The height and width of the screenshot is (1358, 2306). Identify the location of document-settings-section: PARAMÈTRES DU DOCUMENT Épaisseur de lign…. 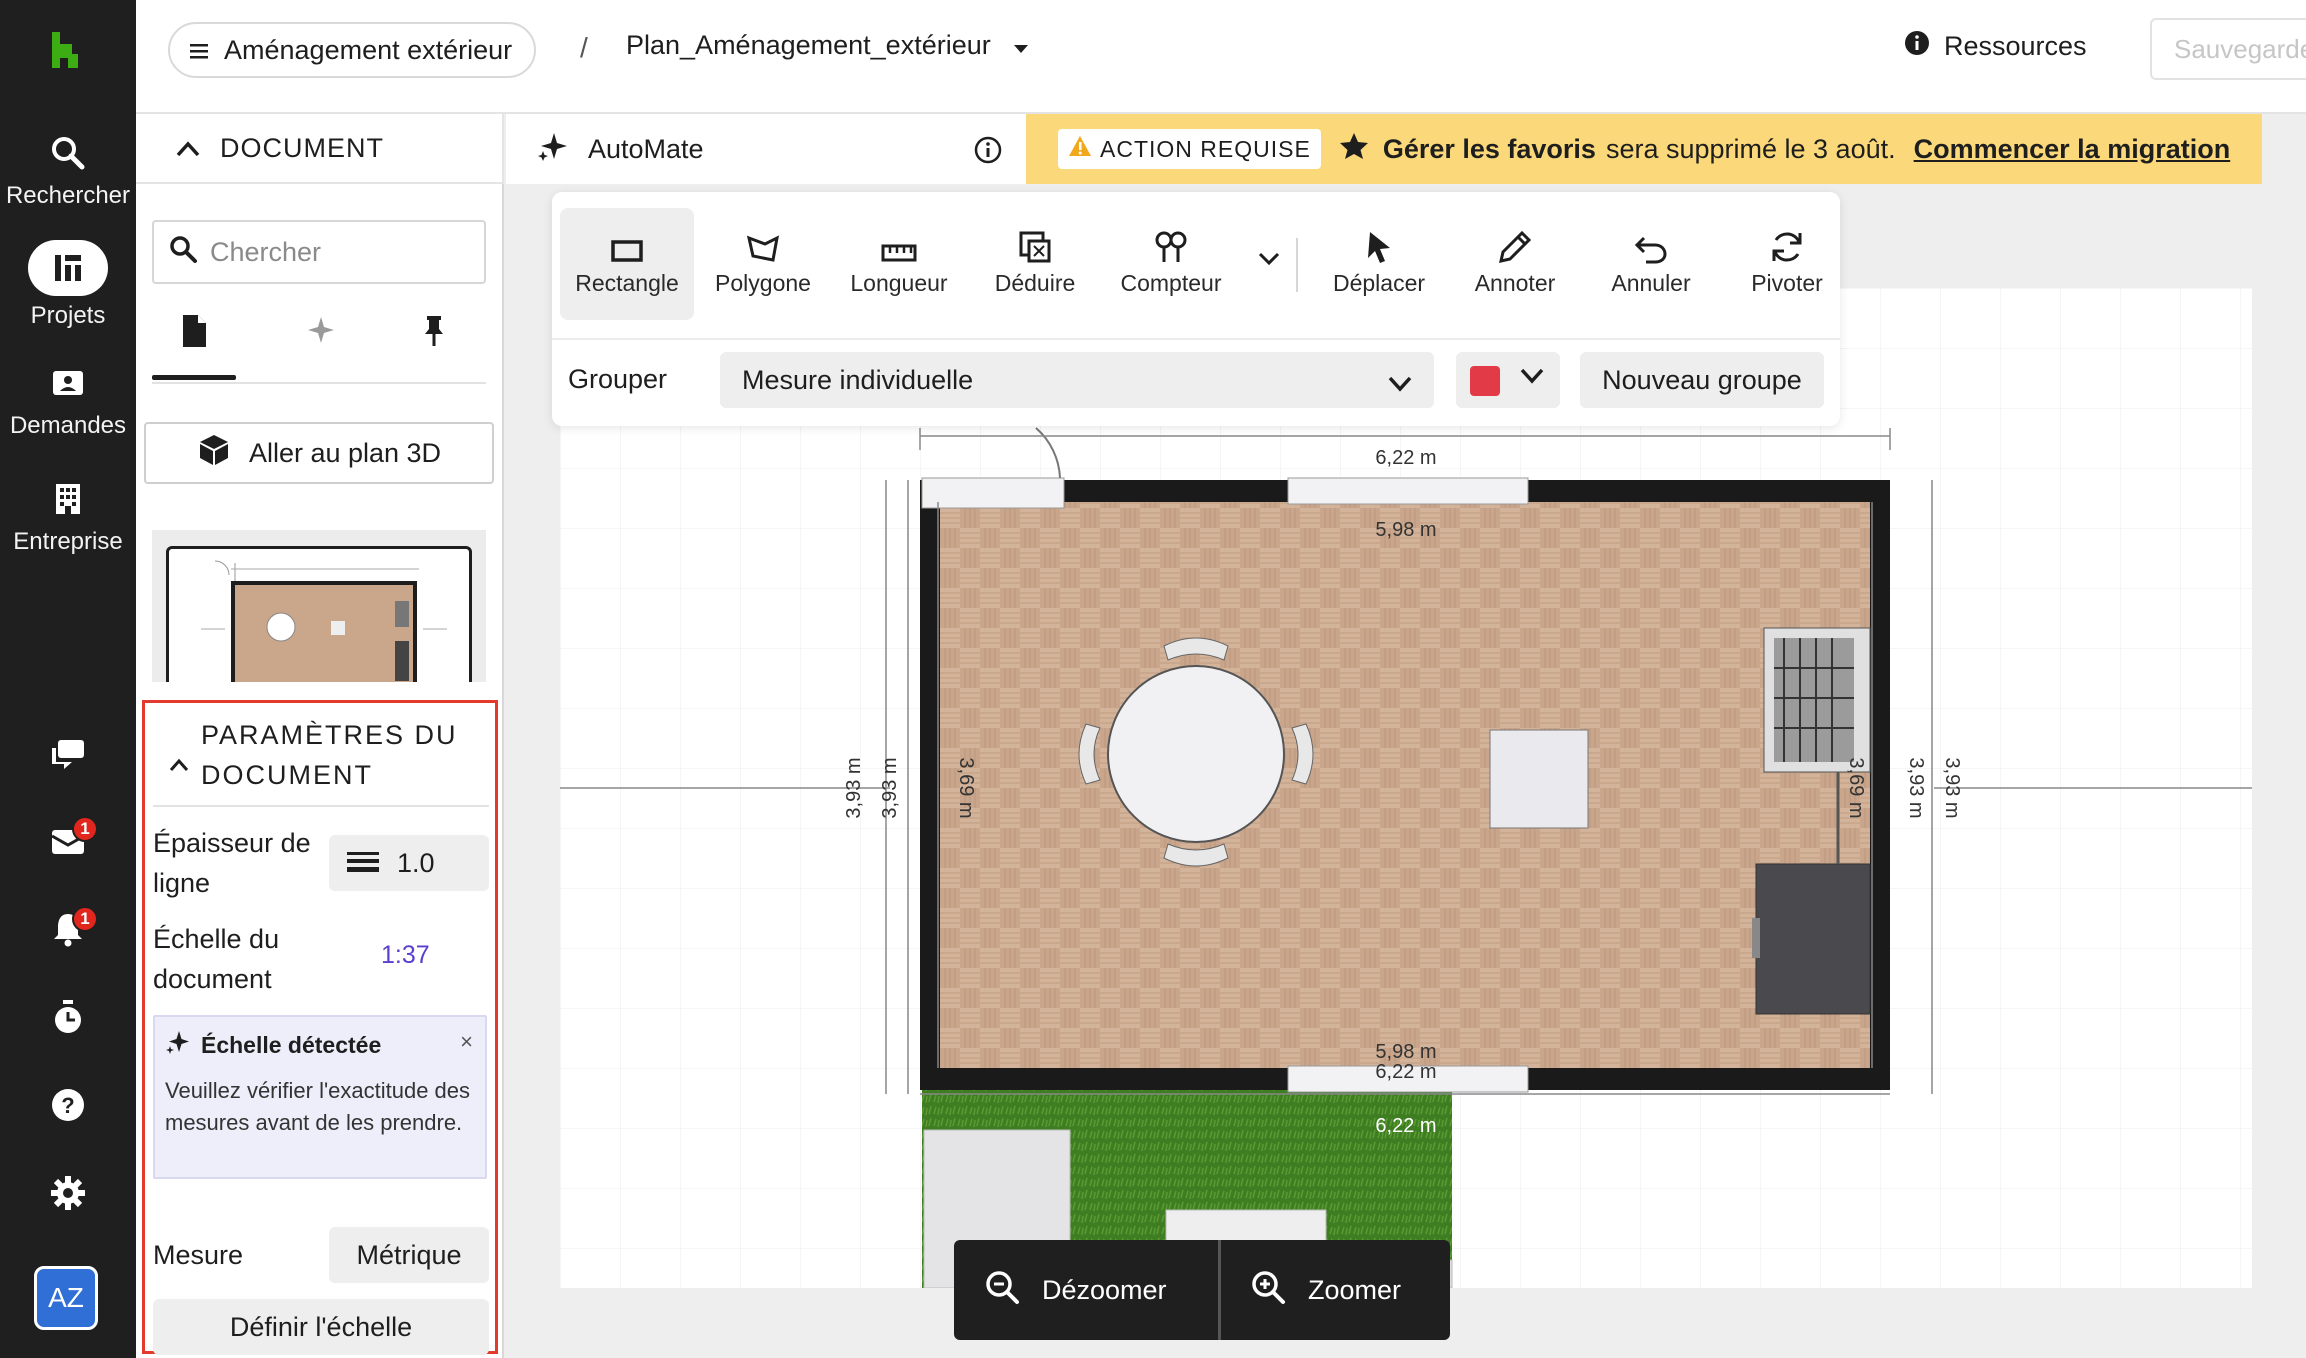
(320, 1027).